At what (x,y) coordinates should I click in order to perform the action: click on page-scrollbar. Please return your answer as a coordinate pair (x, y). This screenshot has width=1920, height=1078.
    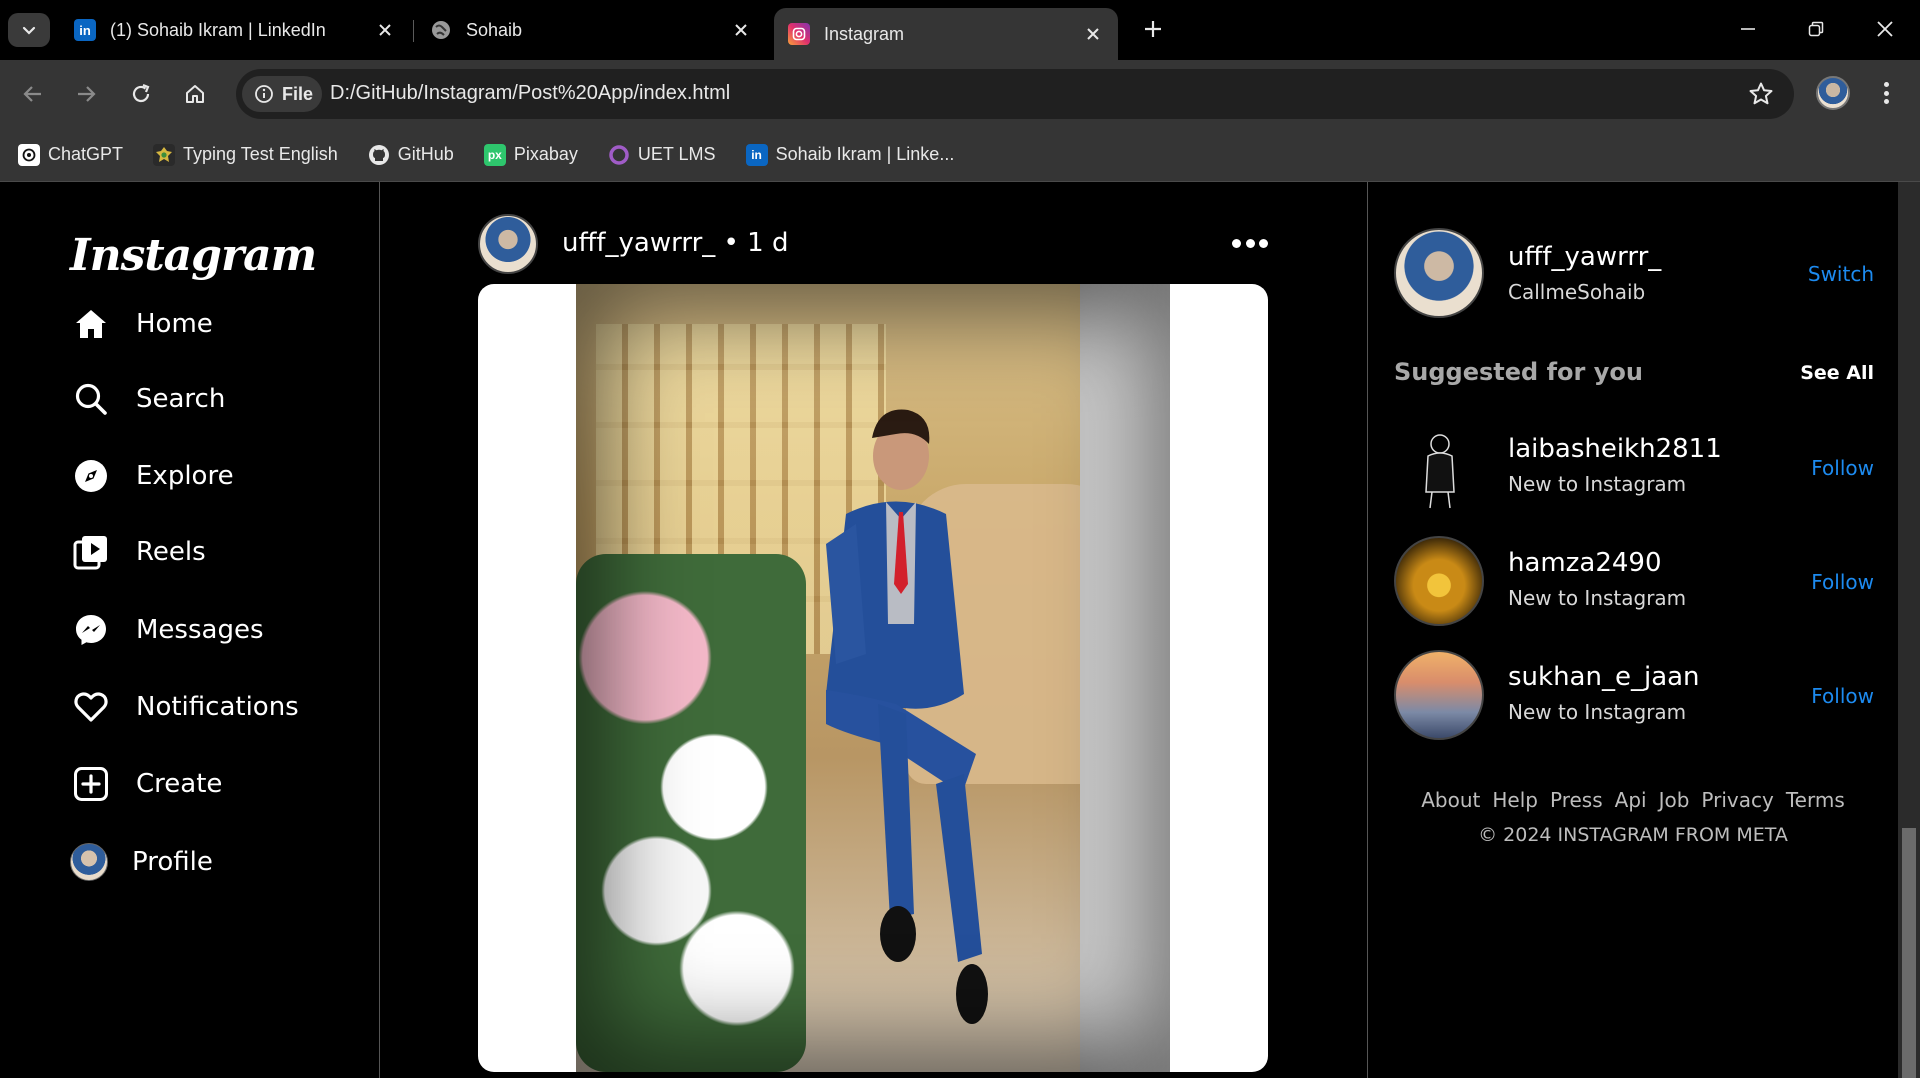
    Looking at the image, I should click on (1909, 630).